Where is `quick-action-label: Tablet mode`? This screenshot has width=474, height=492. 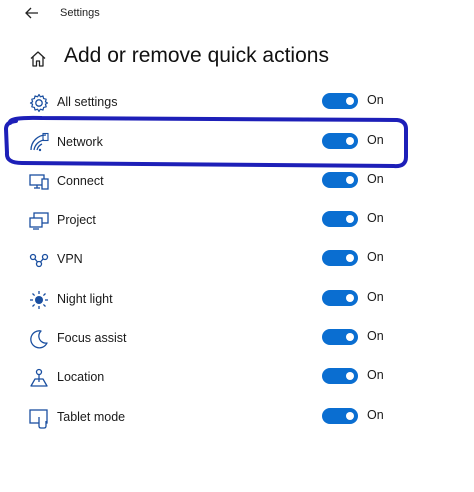
quick-action-label: Tablet mode is located at coordinates (91, 417).